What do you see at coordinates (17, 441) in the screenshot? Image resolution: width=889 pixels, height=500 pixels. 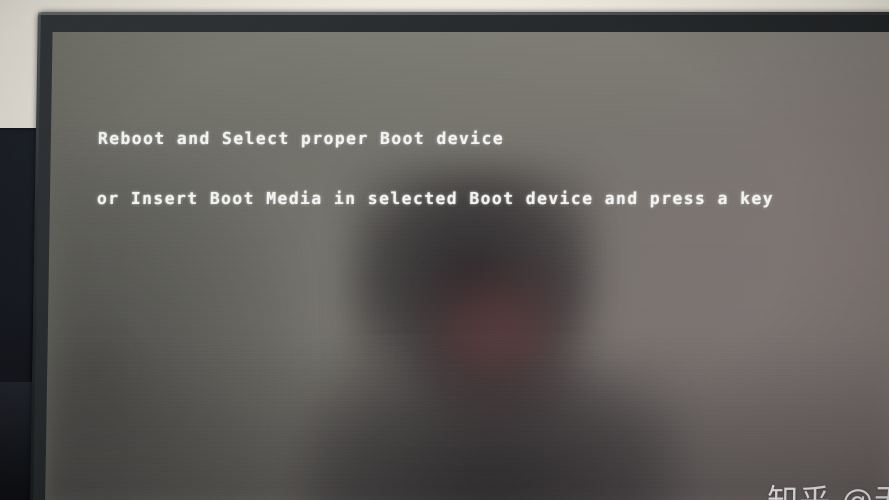 I see `pc-case-lower-section` at bounding box center [17, 441].